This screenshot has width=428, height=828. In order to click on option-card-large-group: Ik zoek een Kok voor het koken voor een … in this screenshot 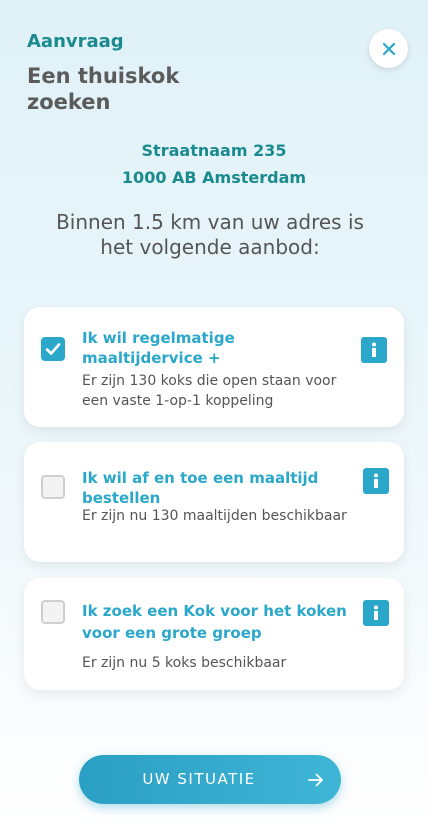, I will do `click(214, 634)`.